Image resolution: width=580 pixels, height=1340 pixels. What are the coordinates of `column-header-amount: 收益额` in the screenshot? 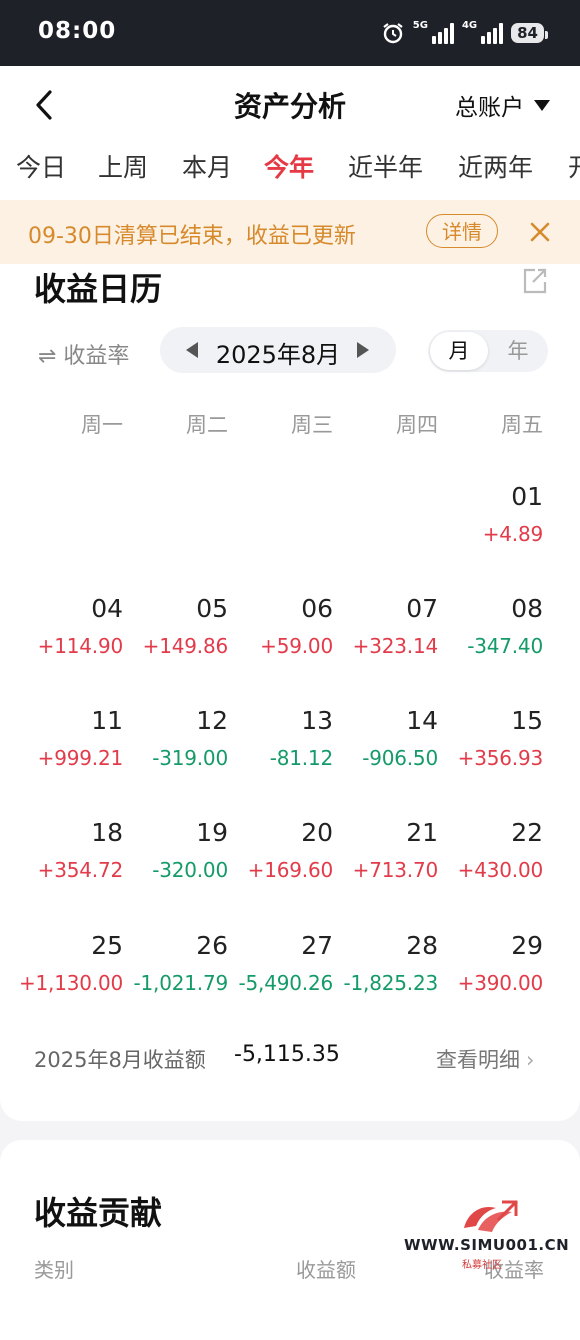 It's located at (326, 1270).